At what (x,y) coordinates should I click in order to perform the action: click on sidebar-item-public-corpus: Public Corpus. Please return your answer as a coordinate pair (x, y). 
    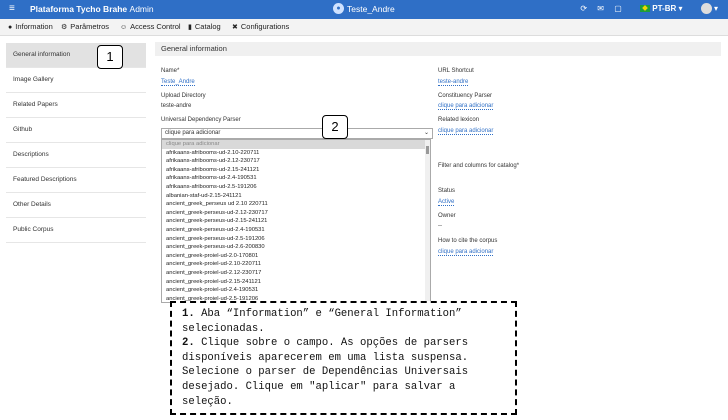
    Looking at the image, I should click on (76, 230).